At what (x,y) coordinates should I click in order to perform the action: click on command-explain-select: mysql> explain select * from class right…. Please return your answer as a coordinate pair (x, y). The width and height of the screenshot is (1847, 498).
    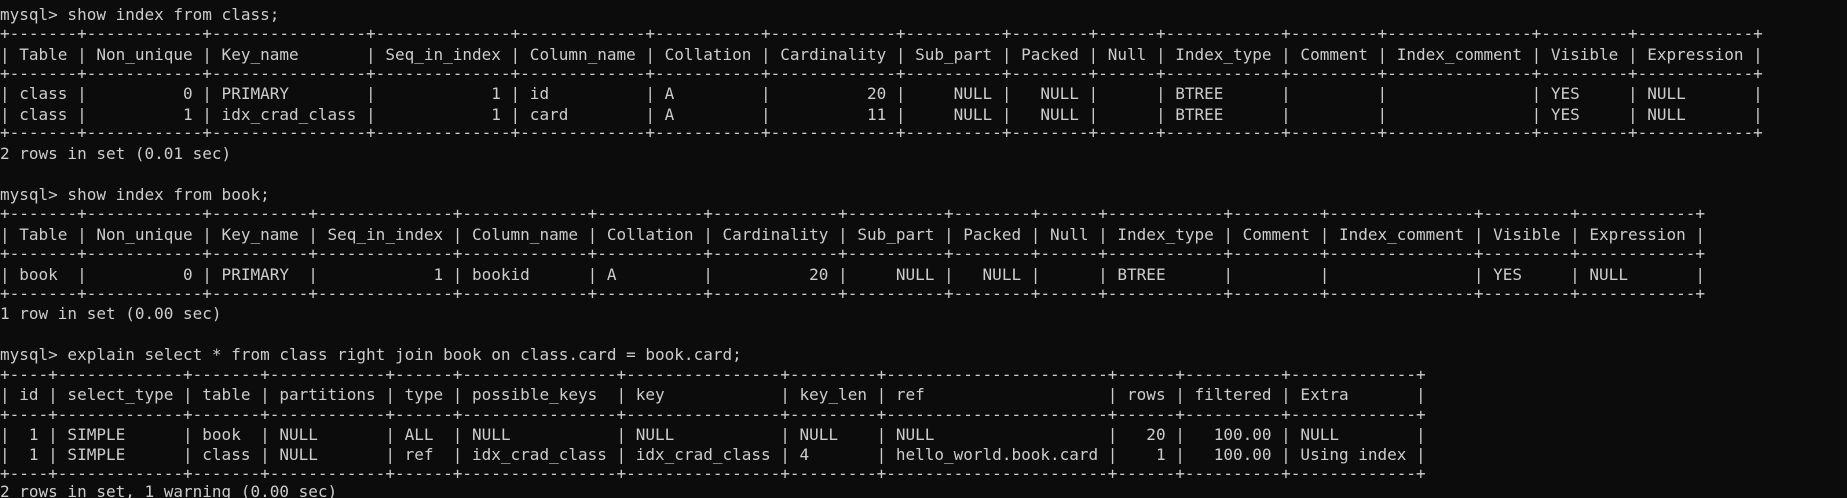
    Looking at the image, I should click on (371, 354).